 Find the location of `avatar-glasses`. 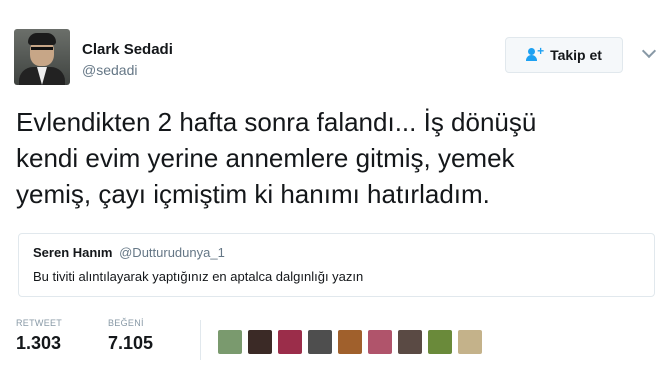

avatar-glasses is located at coordinates (42, 50).